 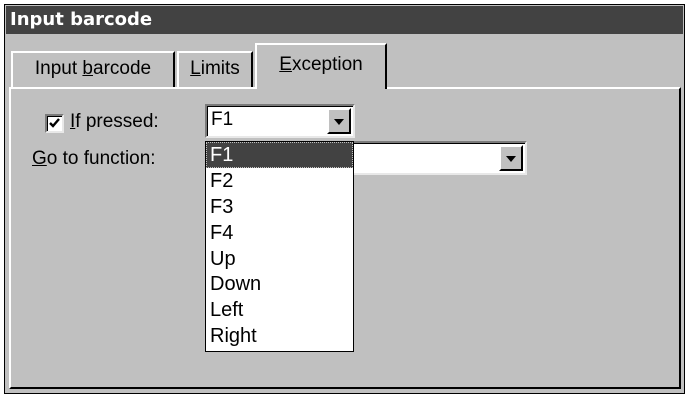 I want to click on tab-limits: Limits, so click(x=215, y=69).